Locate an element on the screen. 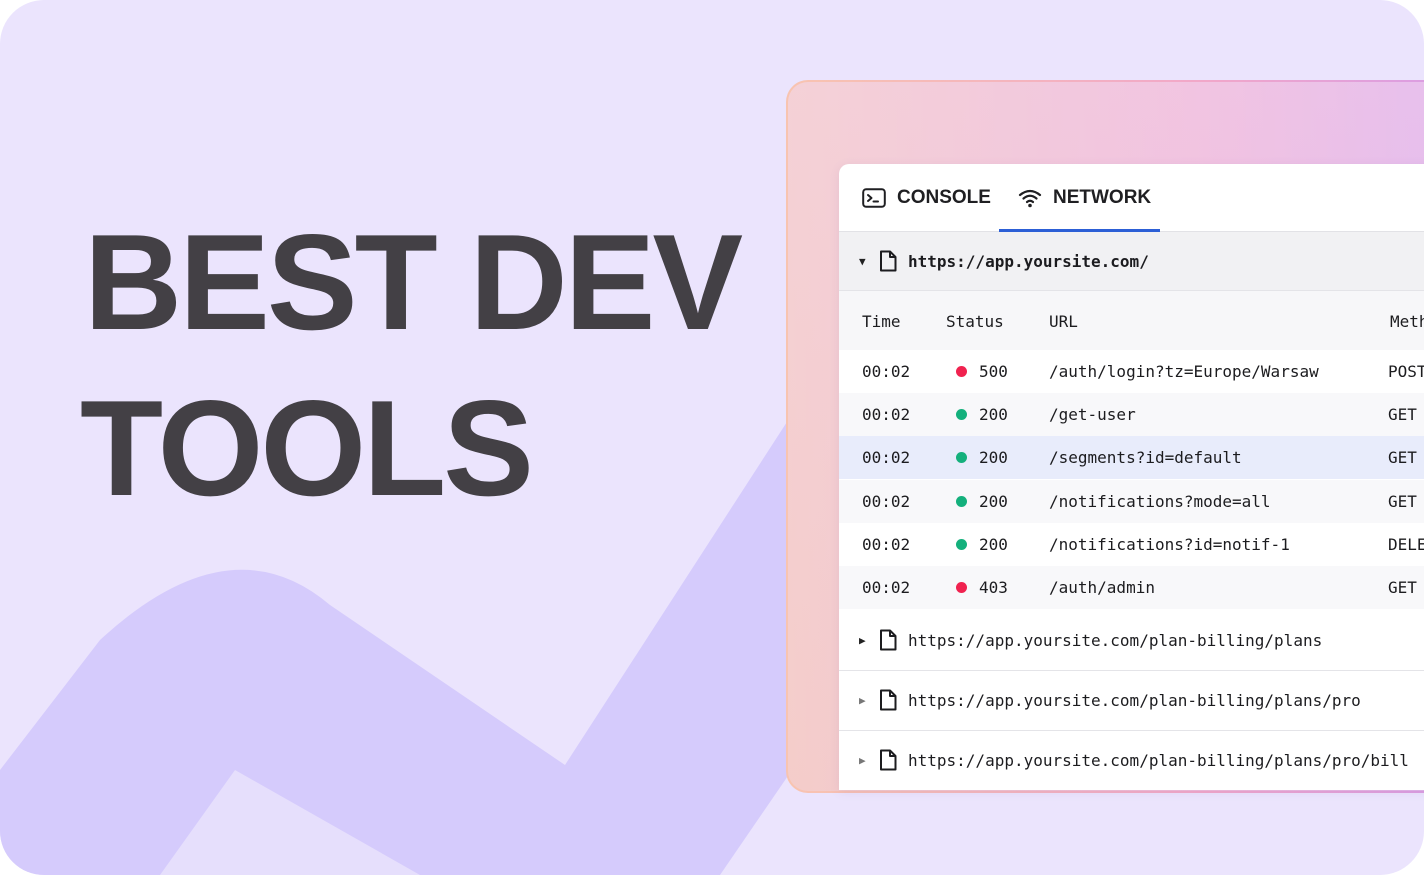 Image resolution: width=1424 pixels, height=875 pixels. row-url: /auth/admin is located at coordinates (1102, 587).